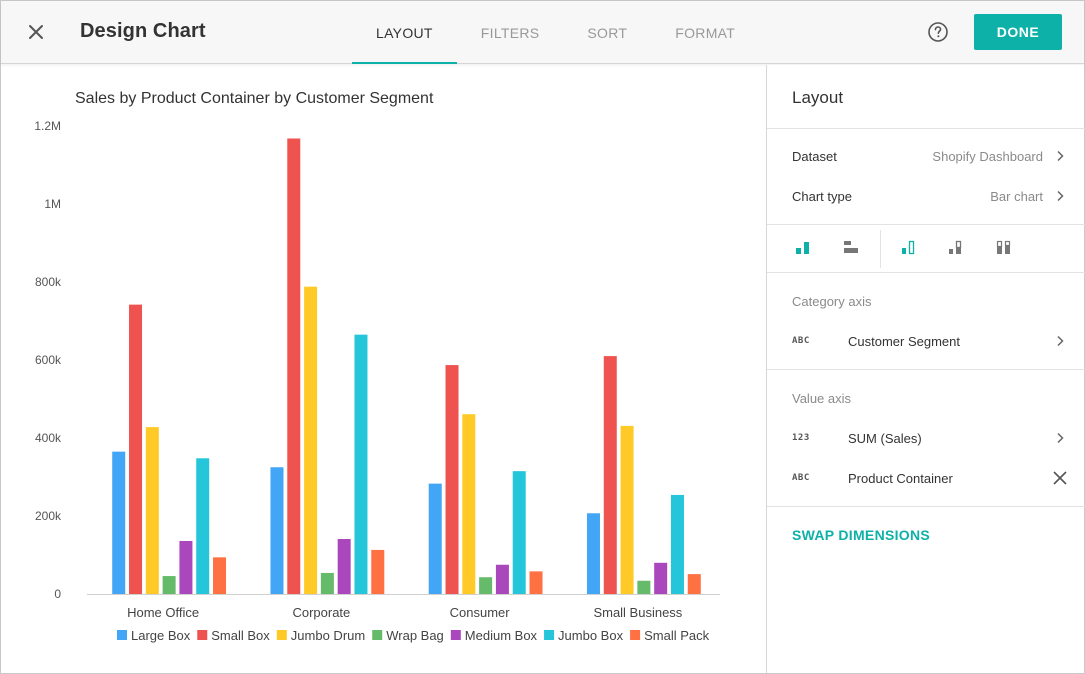  I want to click on value-axis-label: Value axis, so click(822, 398).